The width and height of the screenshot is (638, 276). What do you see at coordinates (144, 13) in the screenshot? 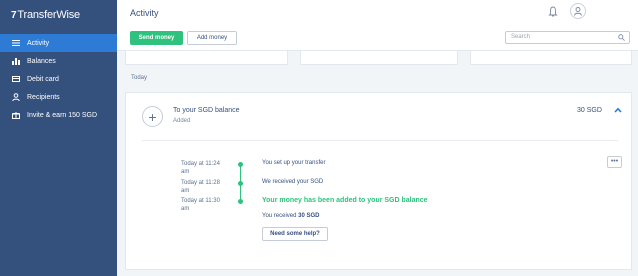
I see `page-title: Activity` at bounding box center [144, 13].